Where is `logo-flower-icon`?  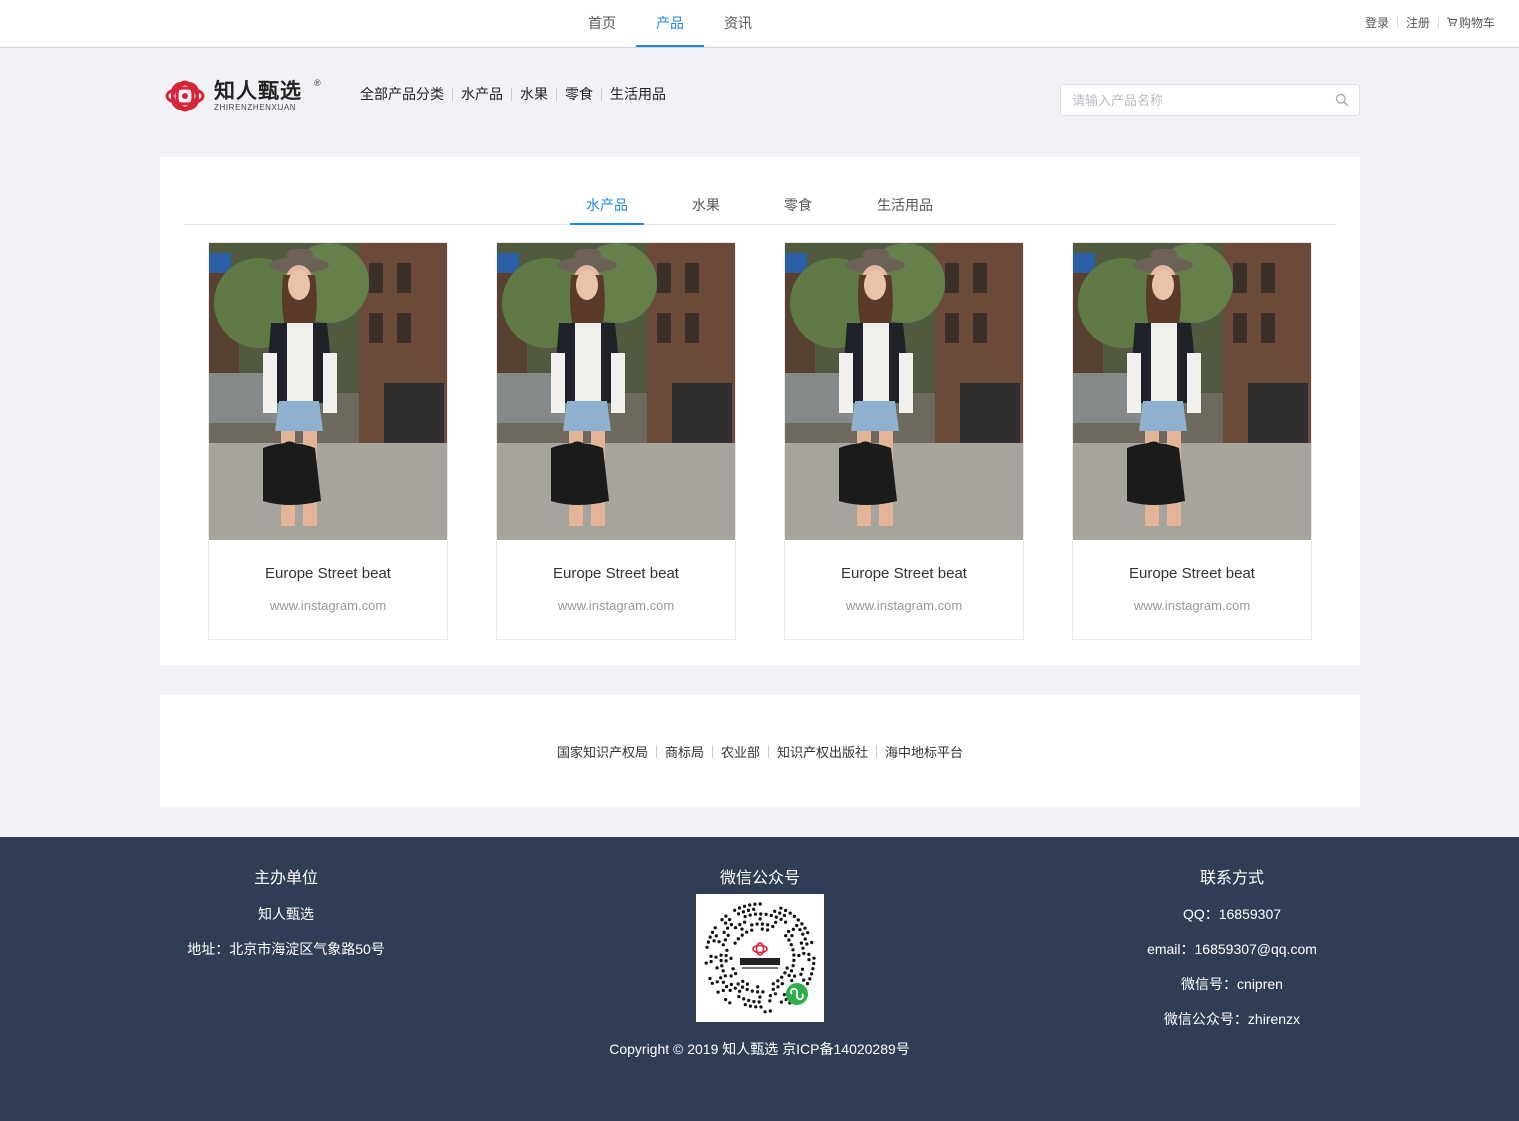 logo-flower-icon is located at coordinates (185, 96).